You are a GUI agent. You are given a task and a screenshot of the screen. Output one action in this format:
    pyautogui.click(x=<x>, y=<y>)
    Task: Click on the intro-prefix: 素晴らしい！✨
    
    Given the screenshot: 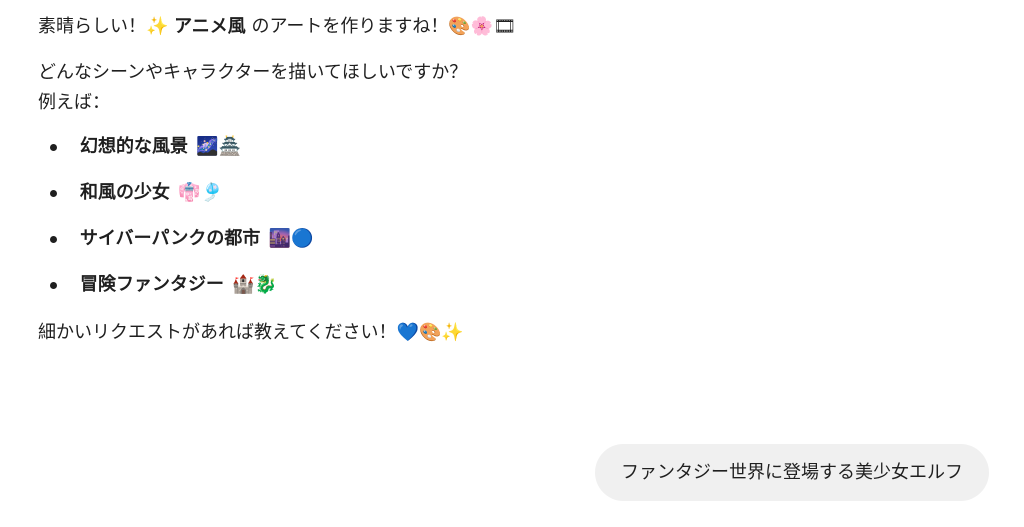 What is the action you would take?
    pyautogui.click(x=106, y=26)
    